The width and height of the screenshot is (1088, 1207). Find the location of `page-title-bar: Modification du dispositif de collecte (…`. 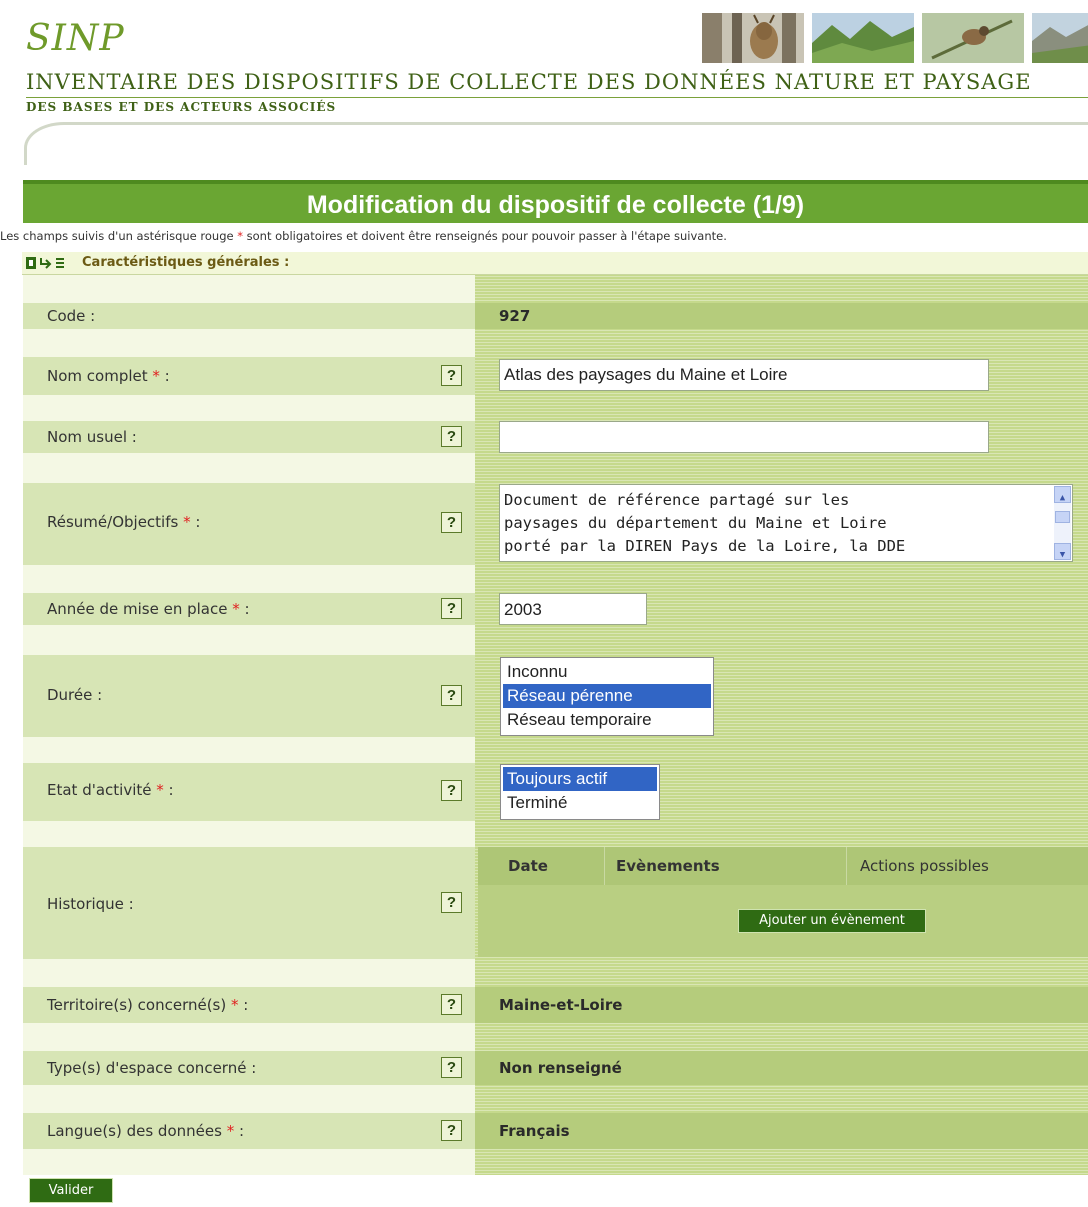

page-title-bar: Modification du dispositif de collecte (… is located at coordinates (555, 201).